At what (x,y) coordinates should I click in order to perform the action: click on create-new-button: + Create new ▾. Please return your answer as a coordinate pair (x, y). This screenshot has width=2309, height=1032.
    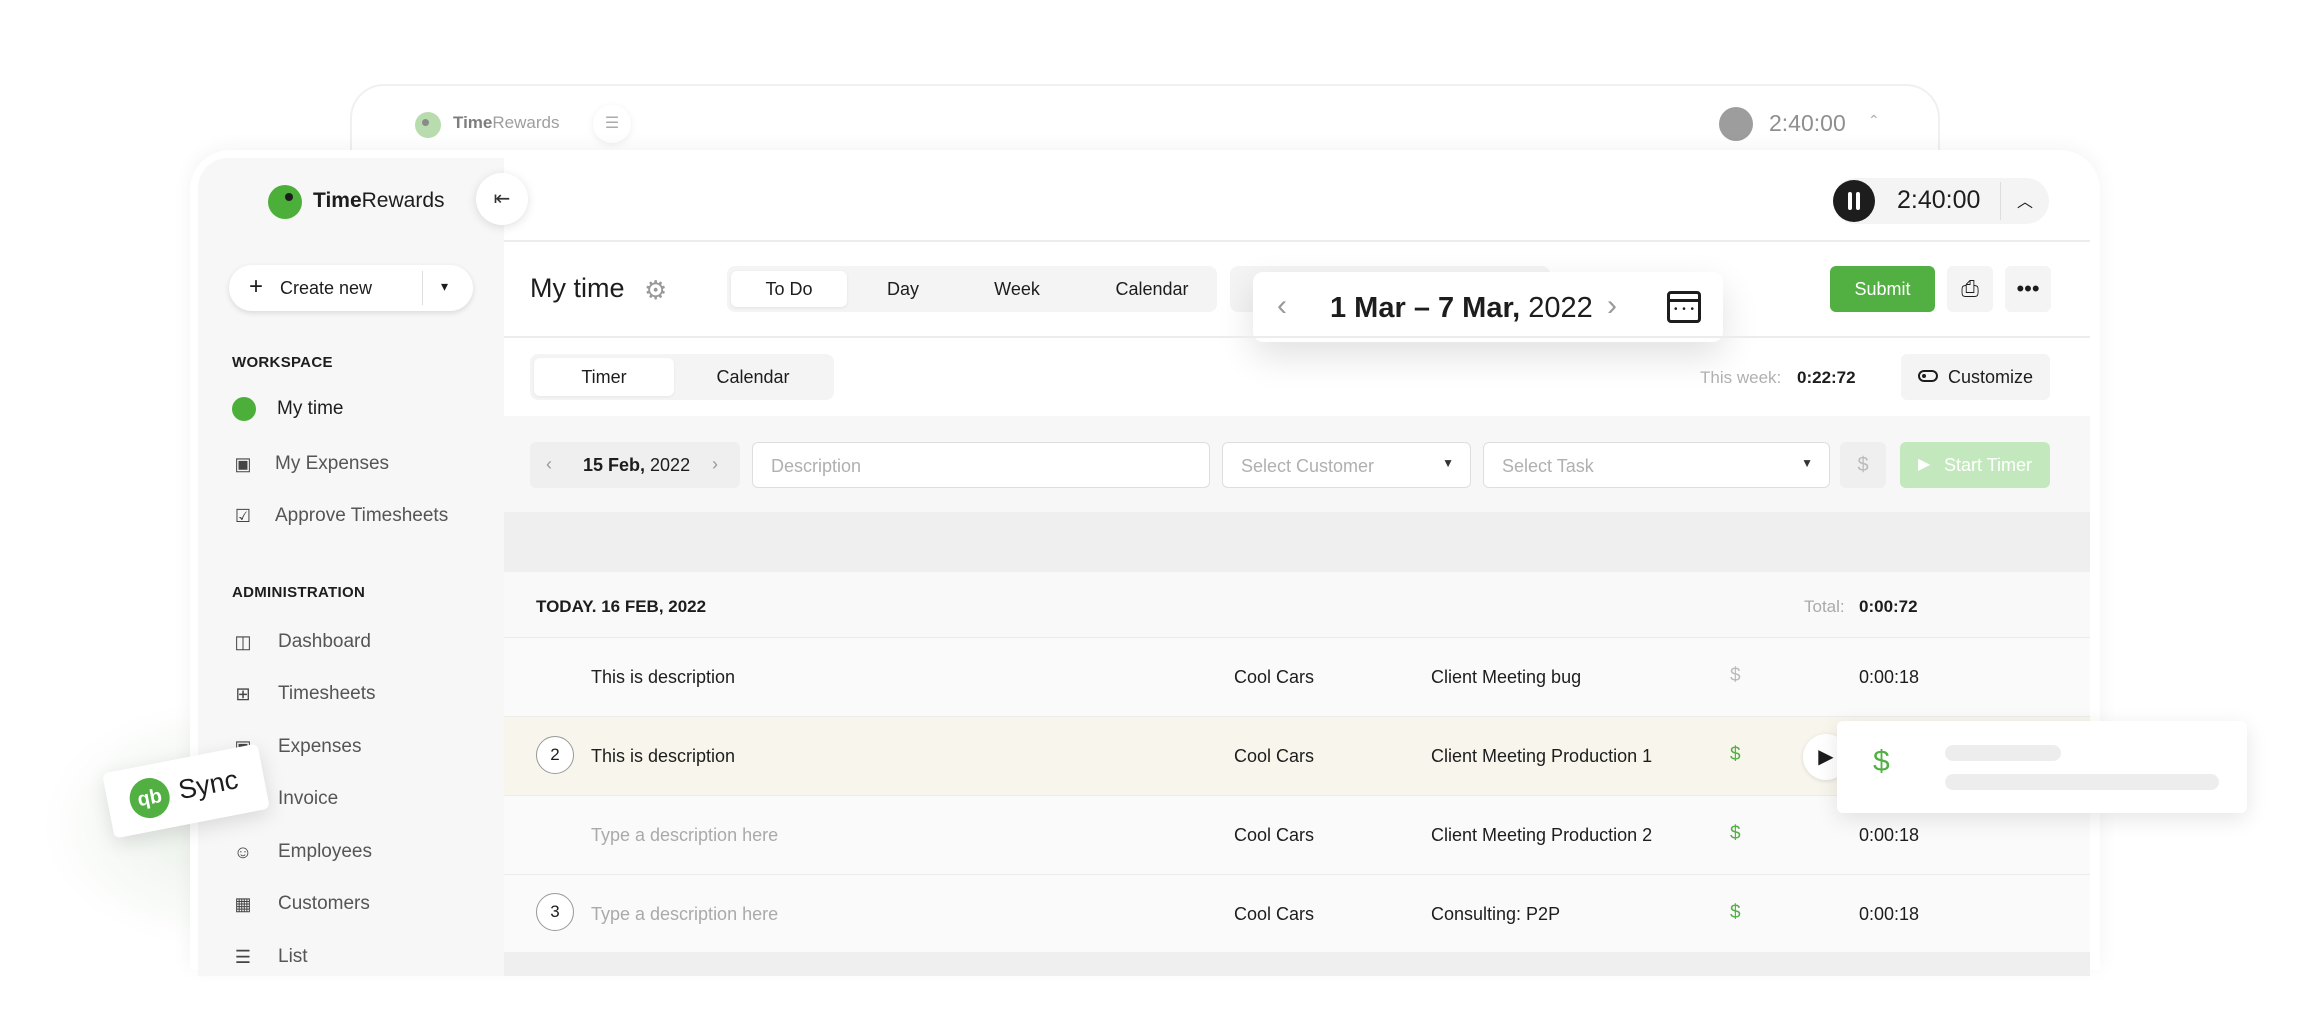
    Looking at the image, I should click on (351, 288).